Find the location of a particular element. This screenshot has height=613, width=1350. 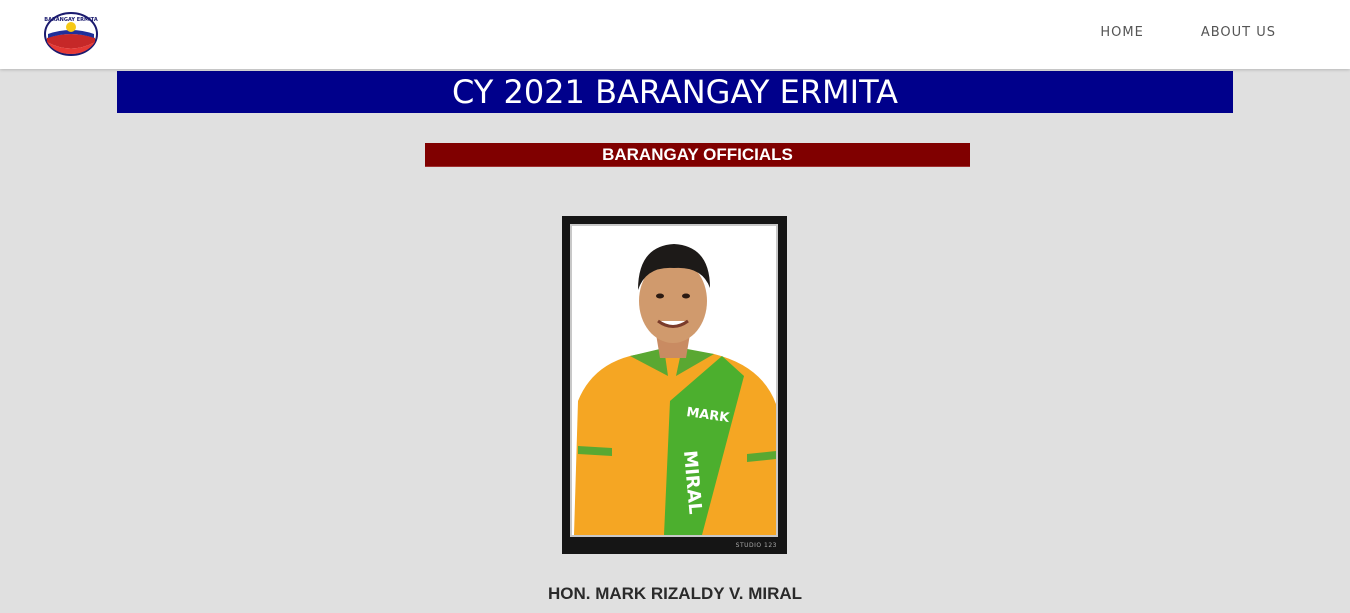

nav-home: HOME is located at coordinates (1121, 32).